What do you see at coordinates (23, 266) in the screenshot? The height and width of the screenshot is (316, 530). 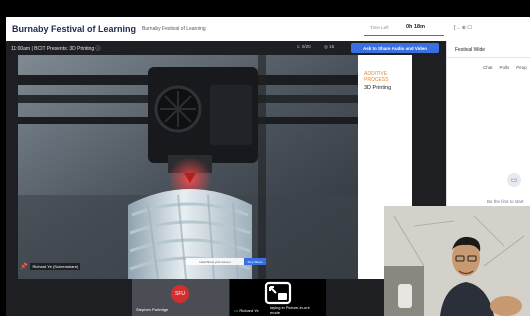 I see `pin-icon: 📌` at bounding box center [23, 266].